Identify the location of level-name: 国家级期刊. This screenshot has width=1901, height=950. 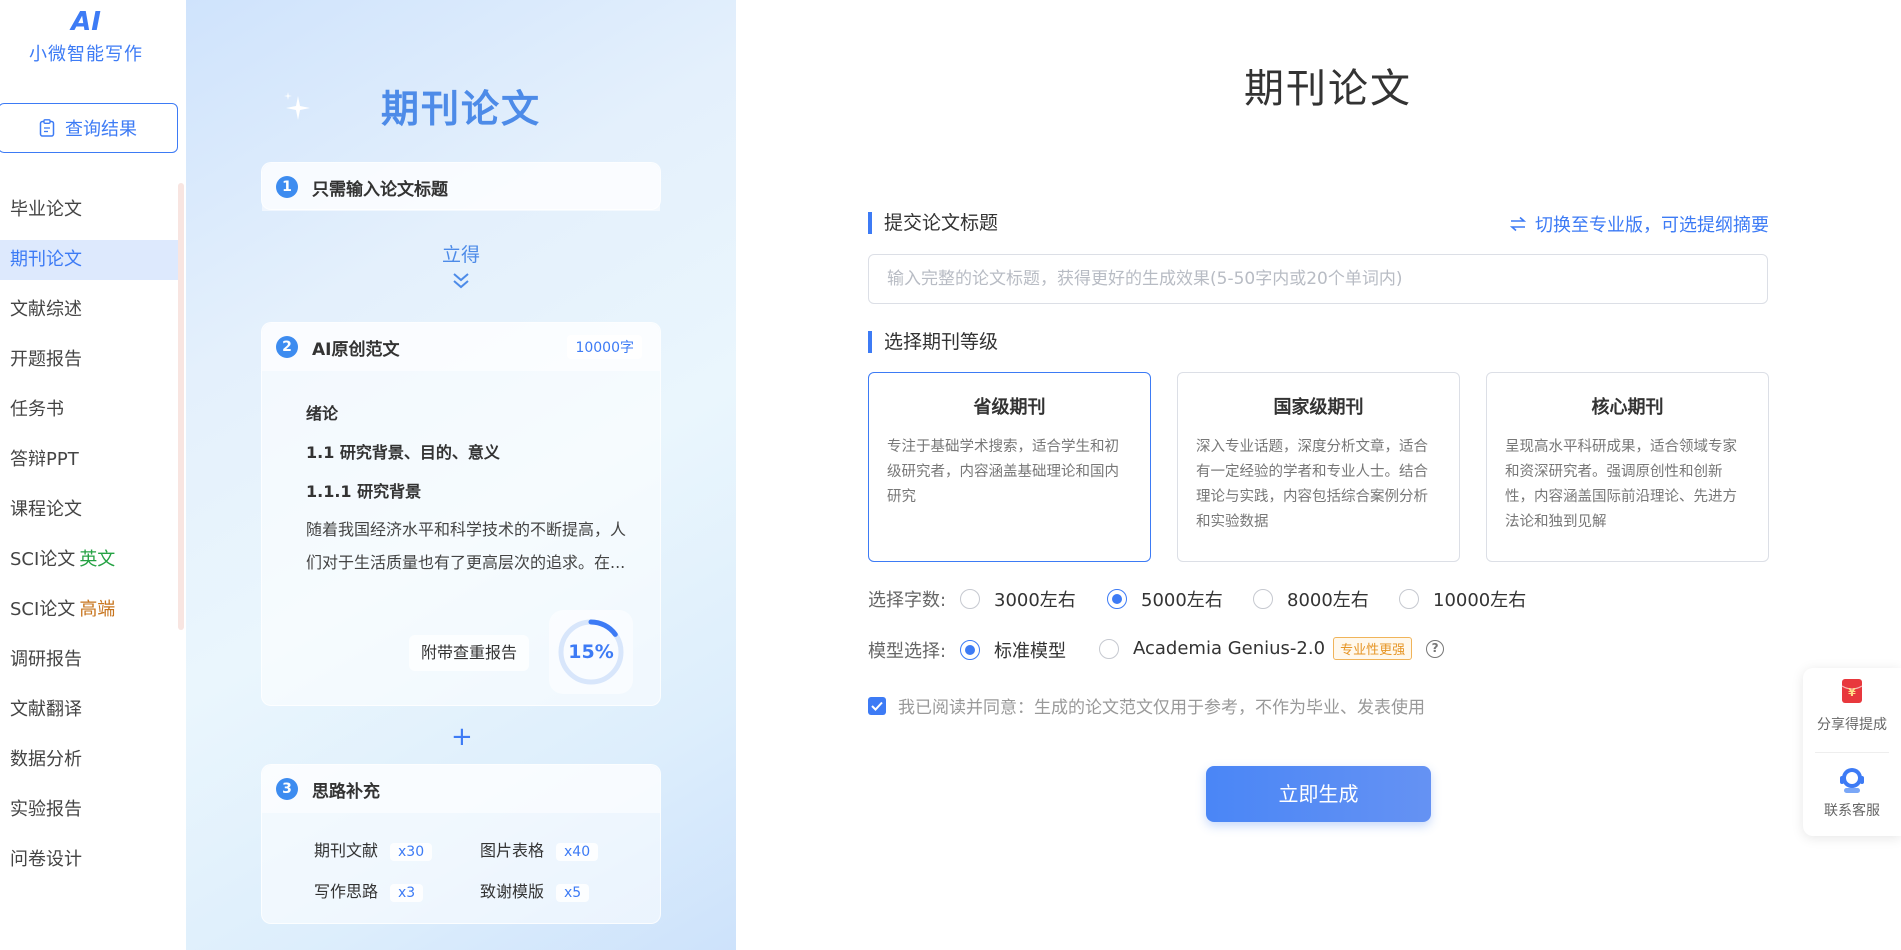
(1318, 407).